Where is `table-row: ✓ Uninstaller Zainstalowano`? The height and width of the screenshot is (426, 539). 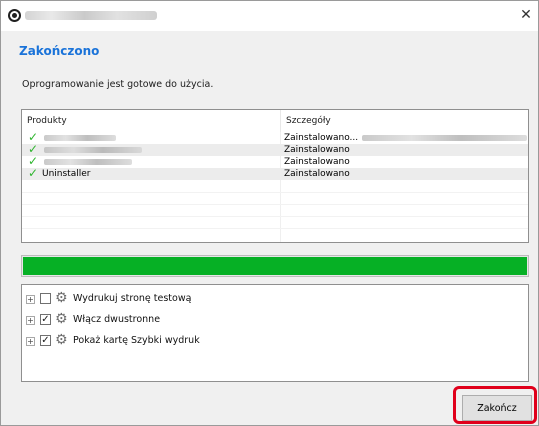 table-row: ✓ Uninstaller Zainstalowano is located at coordinates (275, 173).